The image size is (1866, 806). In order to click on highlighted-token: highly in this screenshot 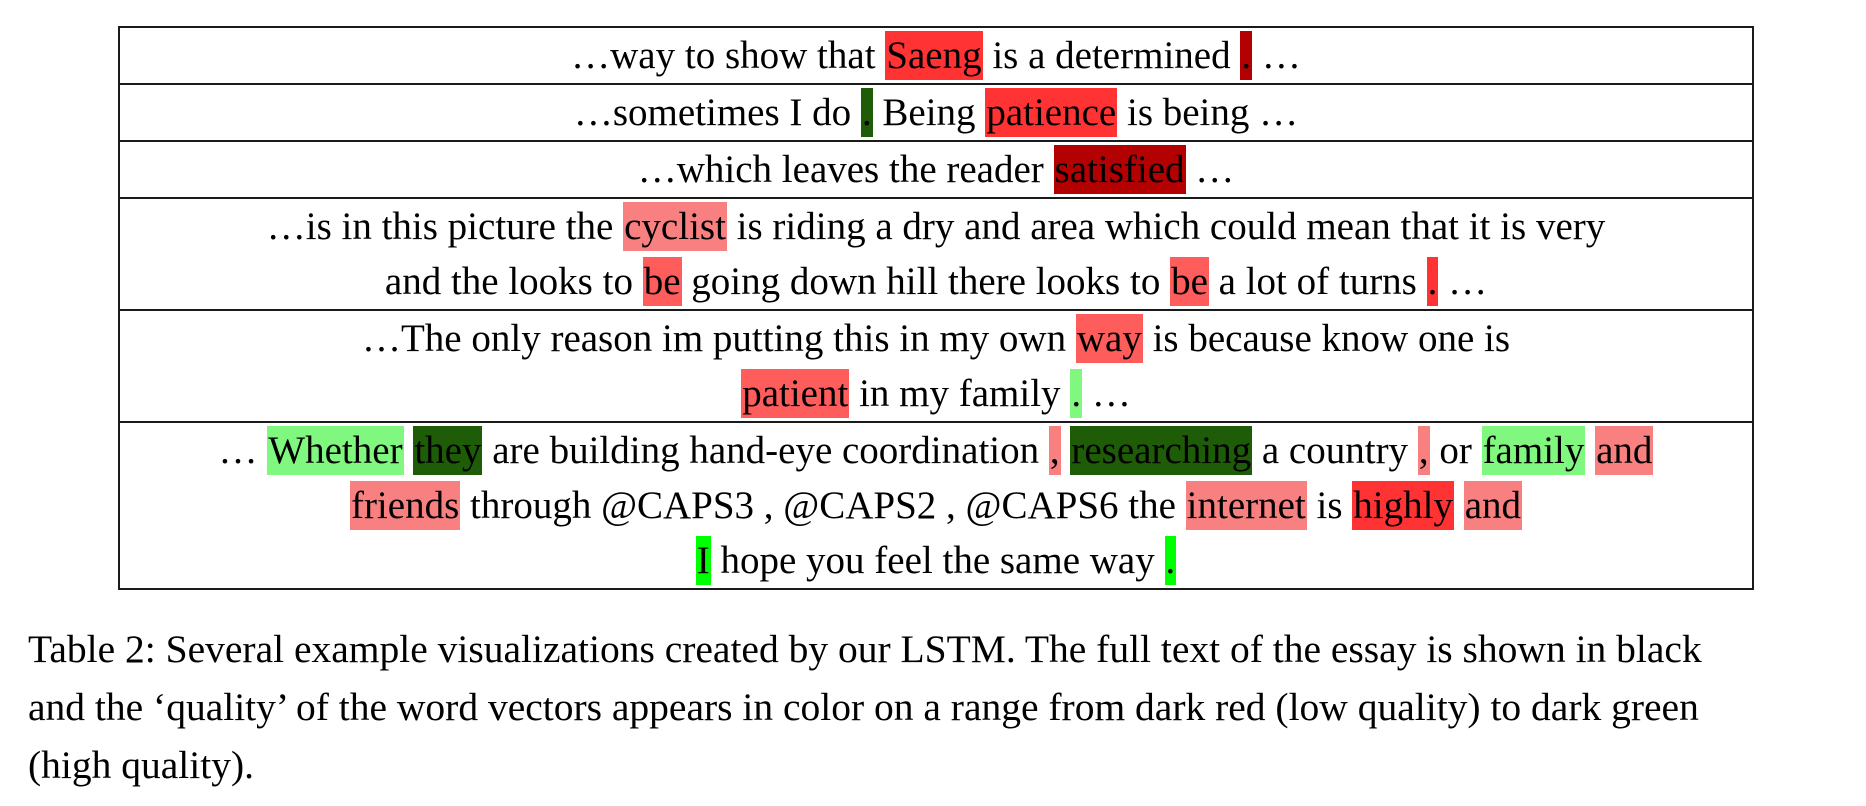, I will do `click(1403, 505)`.